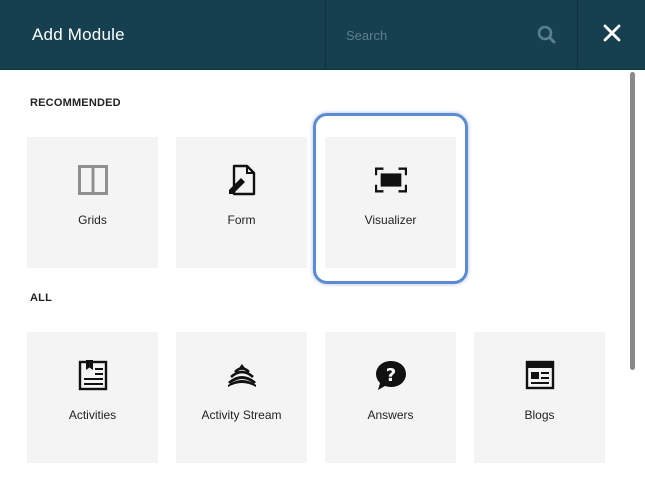  Describe the element at coordinates (93, 375) in the screenshot. I see `activities-icon` at that location.